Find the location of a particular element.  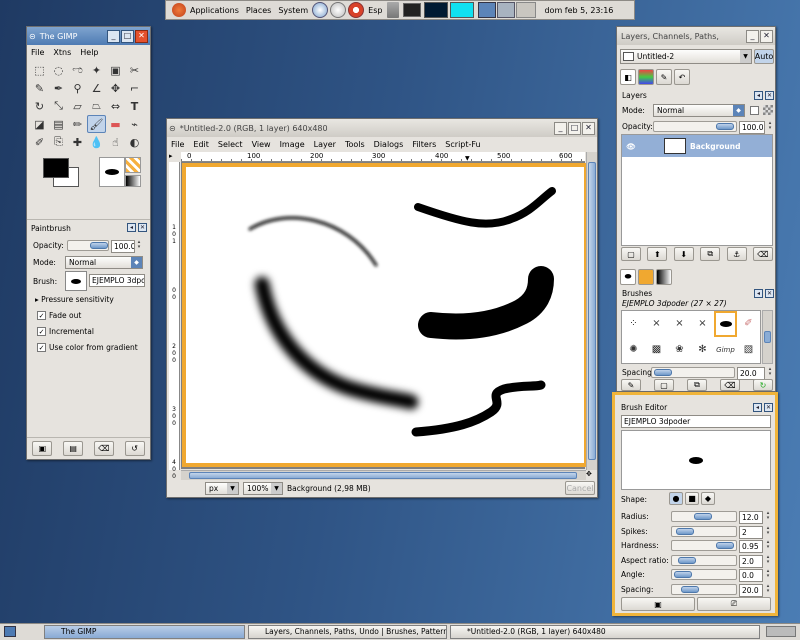

zoom-select: 100% ▼ is located at coordinates (263, 488).